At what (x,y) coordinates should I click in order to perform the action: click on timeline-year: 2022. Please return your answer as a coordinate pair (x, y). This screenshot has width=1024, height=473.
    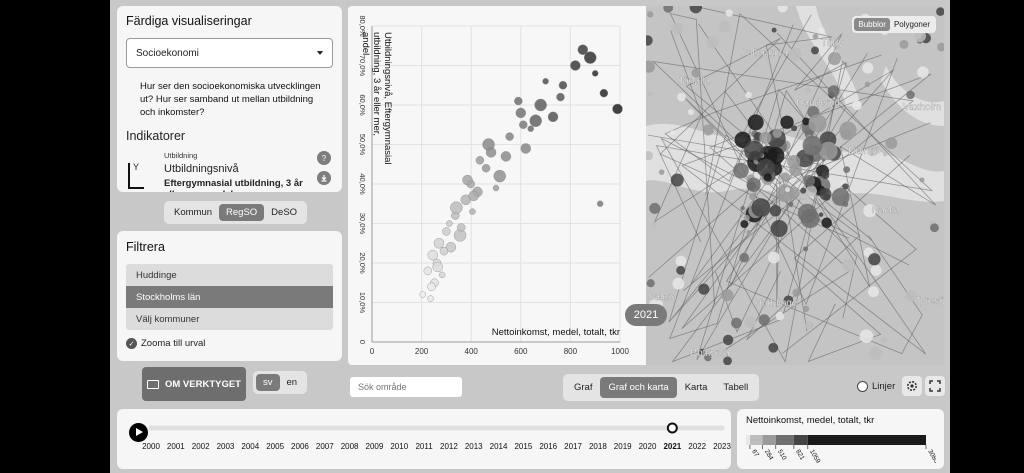
    Looking at the image, I should click on (697, 446).